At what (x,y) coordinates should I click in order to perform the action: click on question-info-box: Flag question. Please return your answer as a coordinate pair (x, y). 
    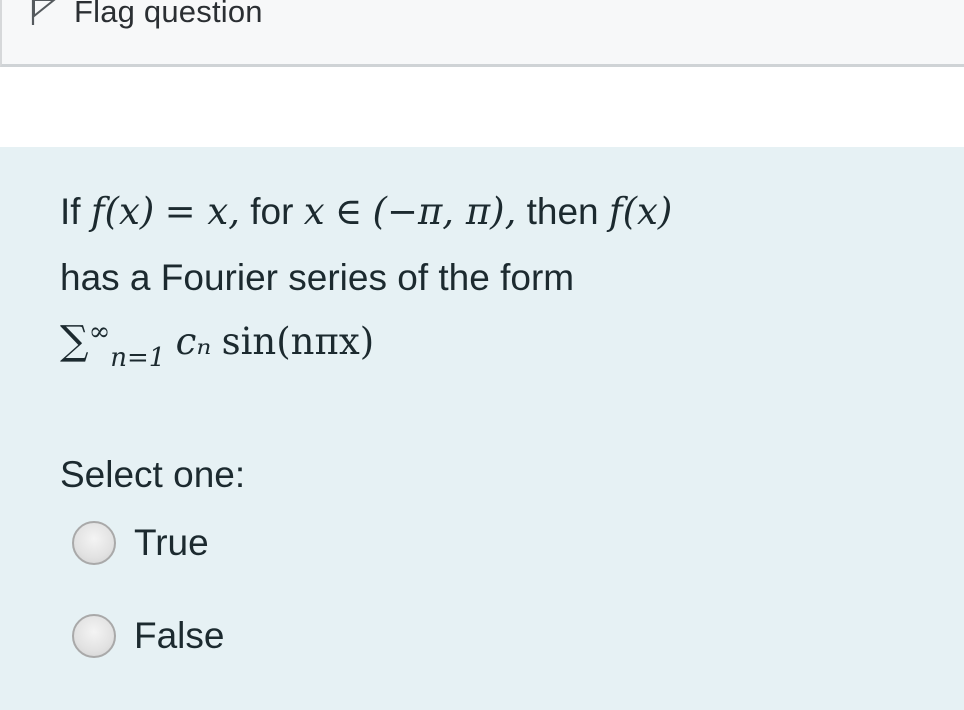
    Looking at the image, I should click on (482, 33).